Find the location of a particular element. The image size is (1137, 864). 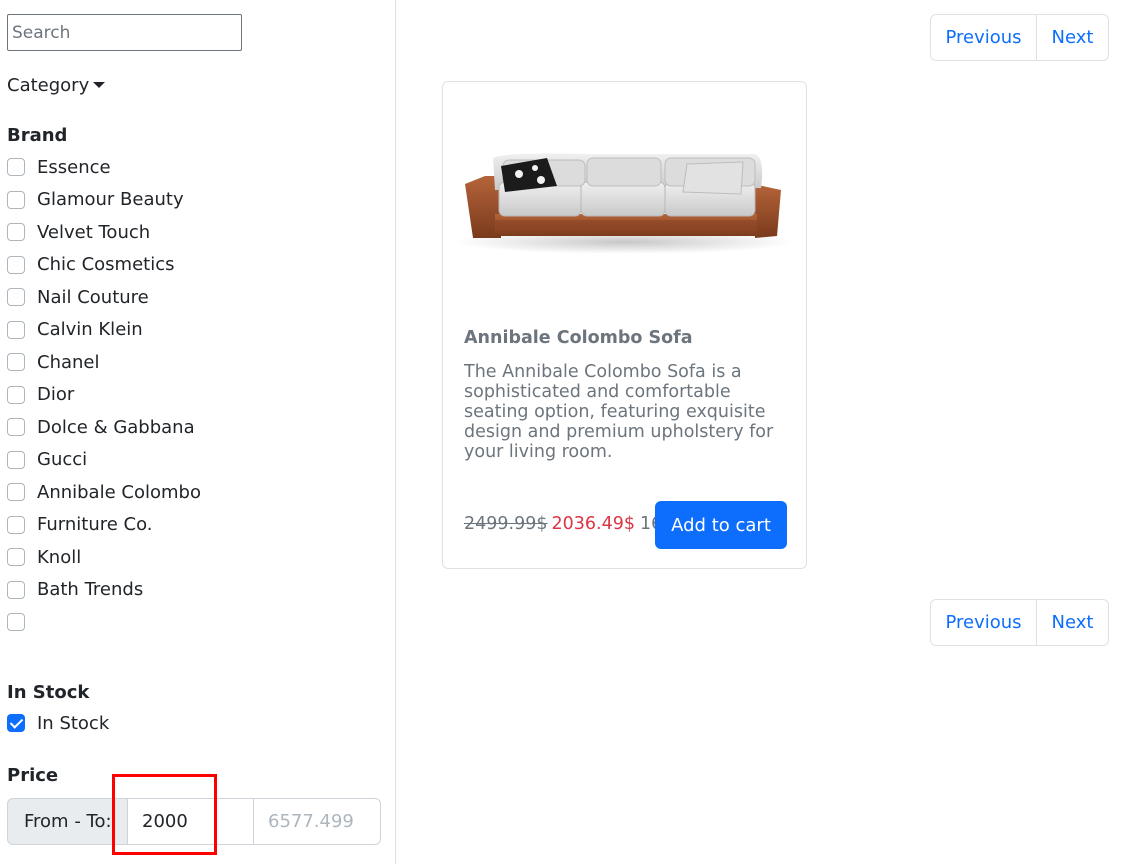

in-stock-label: In Stock is located at coordinates (73, 723).